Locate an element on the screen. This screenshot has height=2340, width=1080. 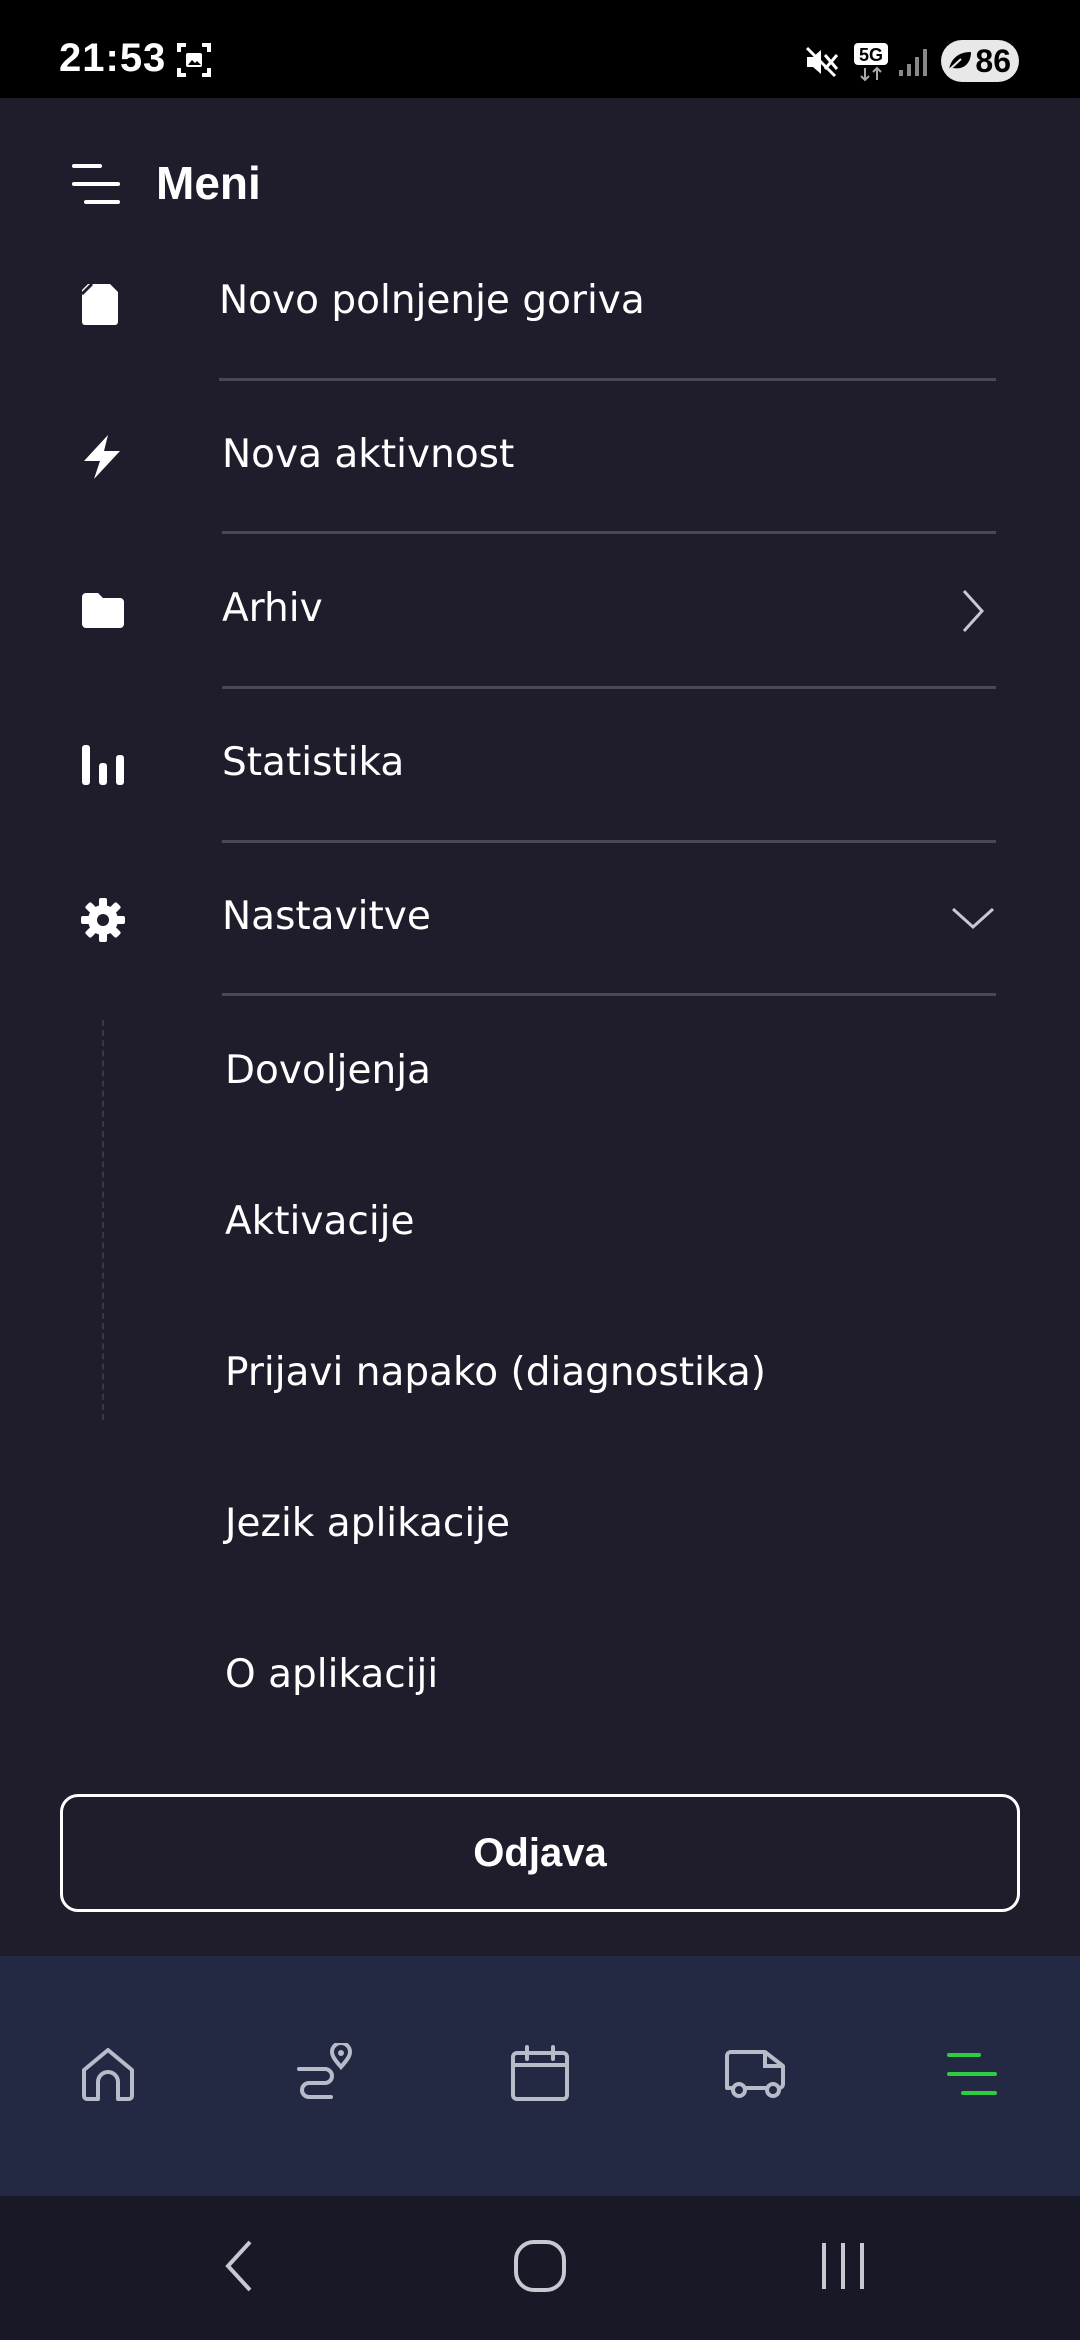
truck-icon is located at coordinates (756, 2076).